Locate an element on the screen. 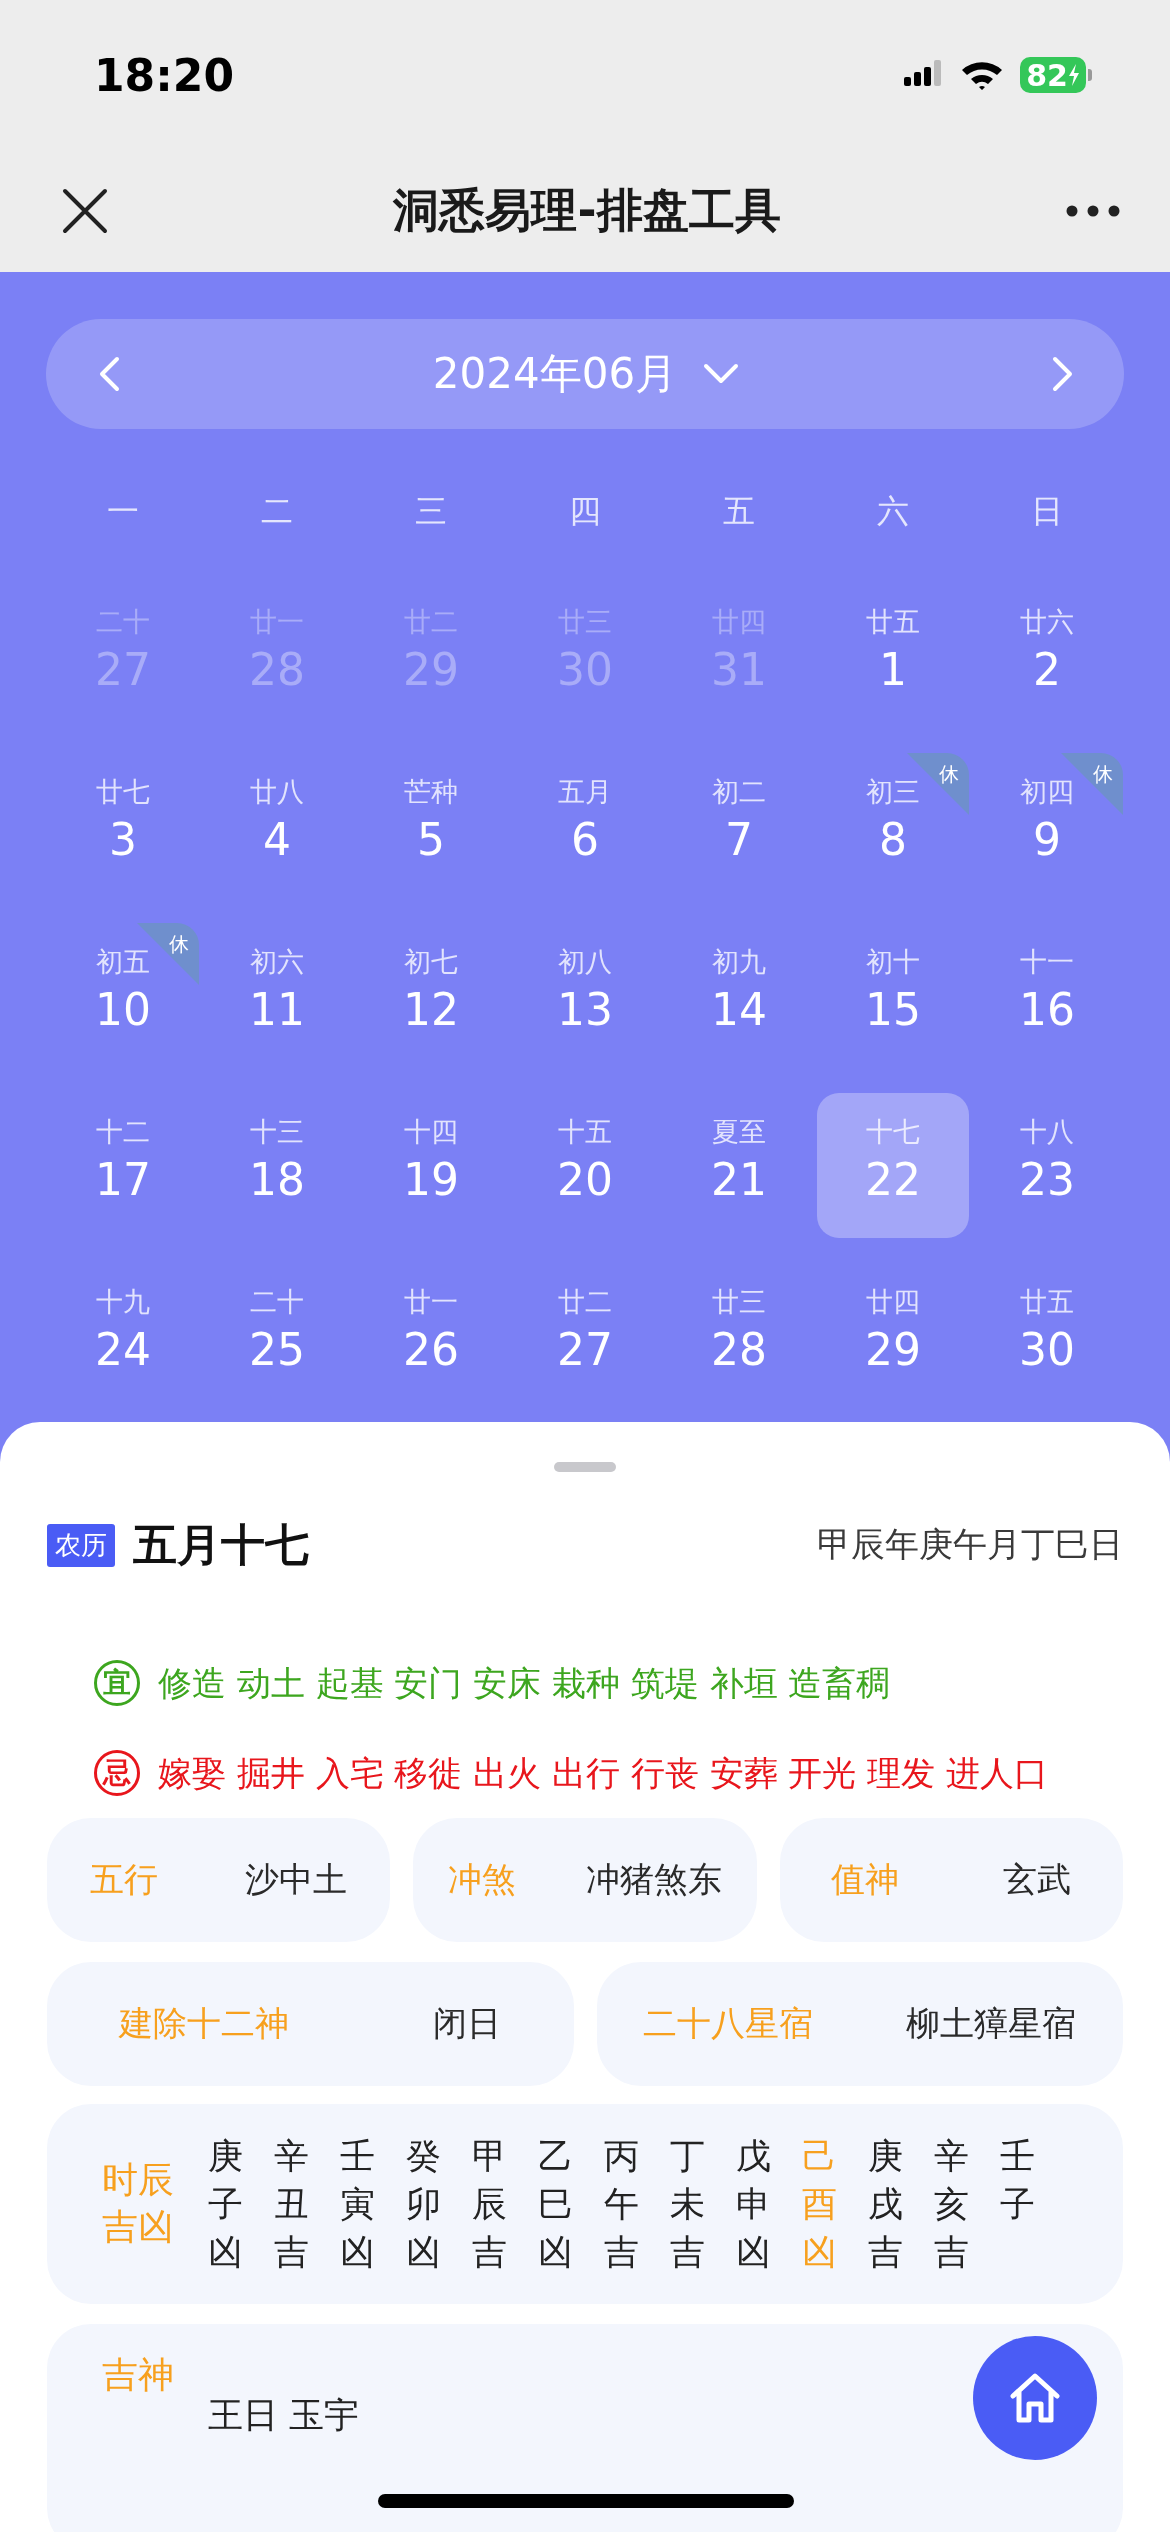  weekday-label: 四 is located at coordinates (585, 511).